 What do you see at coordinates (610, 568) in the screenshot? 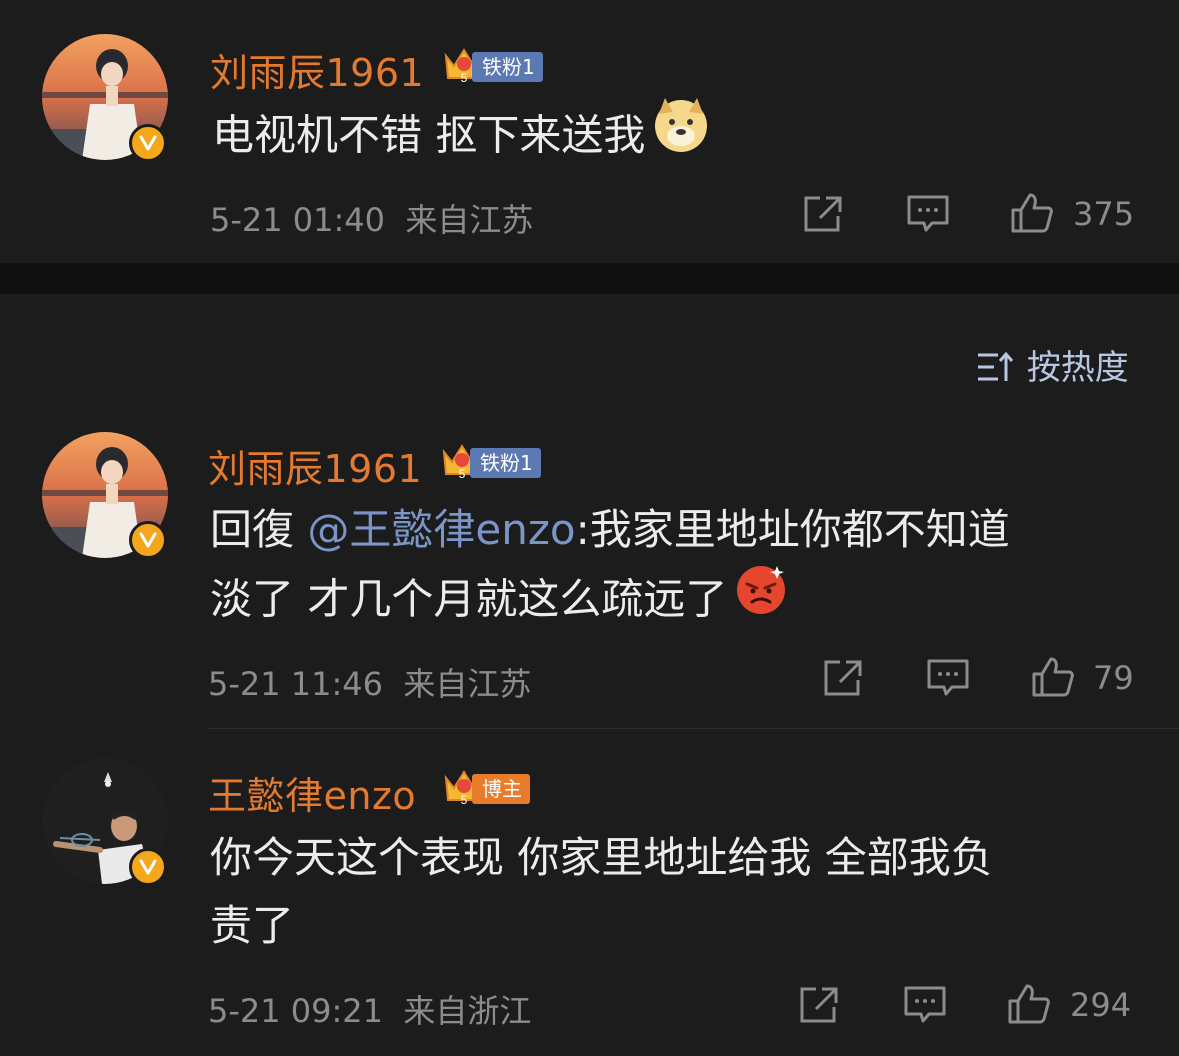
I see `reply-text: 回復 @王懿律enzo:我家里地址你都不知道 淡了 才几个月就这么疏远了` at bounding box center [610, 568].